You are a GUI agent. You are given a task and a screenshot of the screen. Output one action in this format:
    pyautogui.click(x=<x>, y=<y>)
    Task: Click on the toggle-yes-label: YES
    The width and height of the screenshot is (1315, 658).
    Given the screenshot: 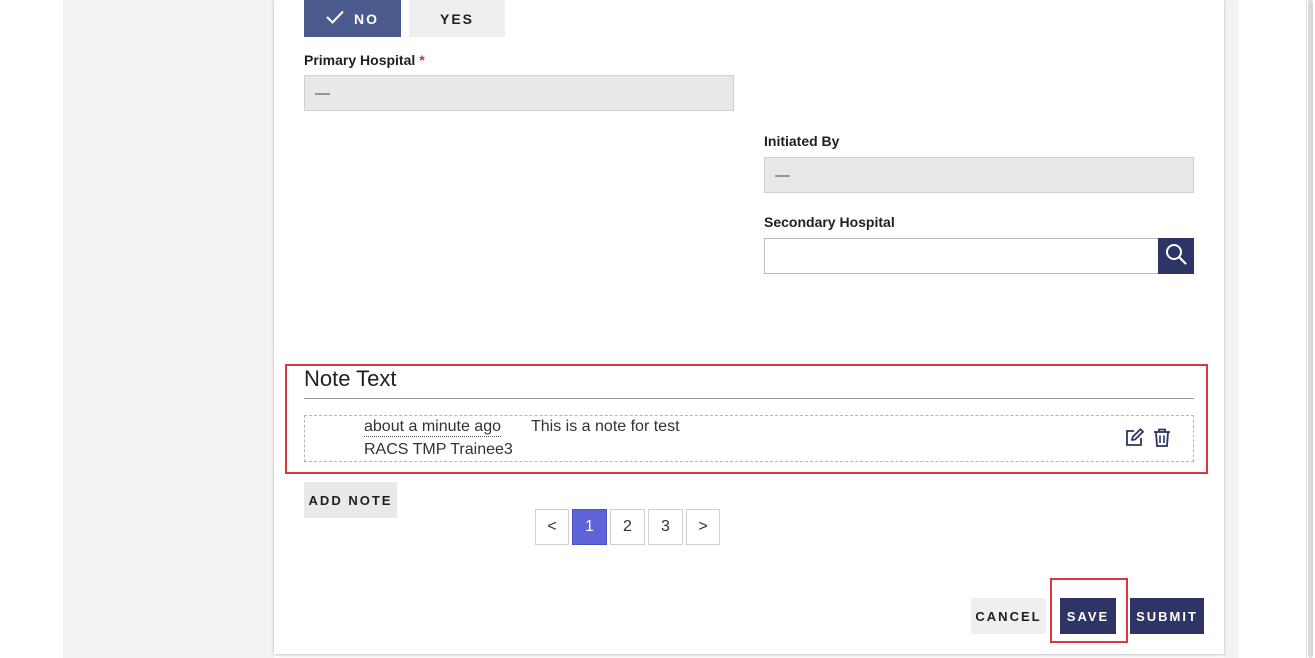 What is the action you would take?
    pyautogui.click(x=456, y=18)
    